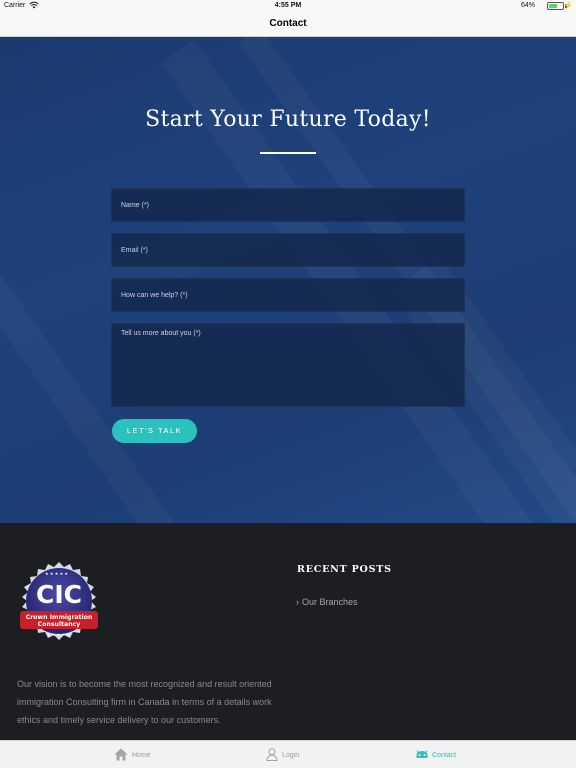 Image resolution: width=576 pixels, height=768 pixels. Describe the element at coordinates (141, 755) in the screenshot. I see `tab-home-label: Home` at that location.